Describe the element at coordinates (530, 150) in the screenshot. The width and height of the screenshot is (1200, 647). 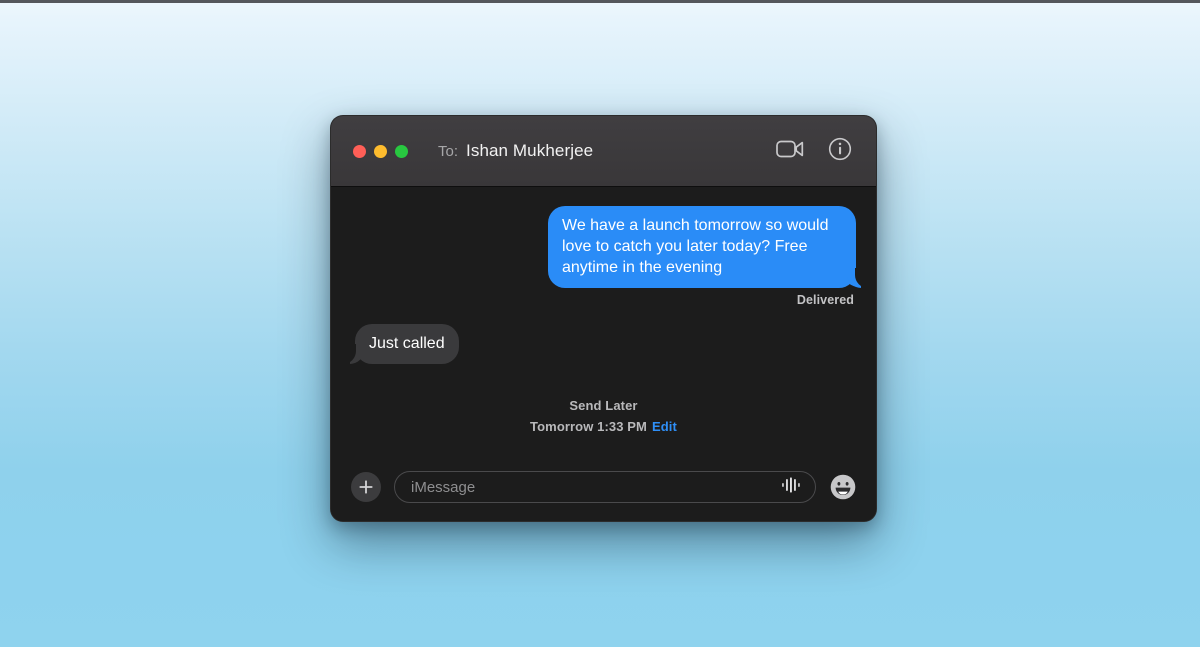
I see `recipient-name: Ishan Mukherjee` at that location.